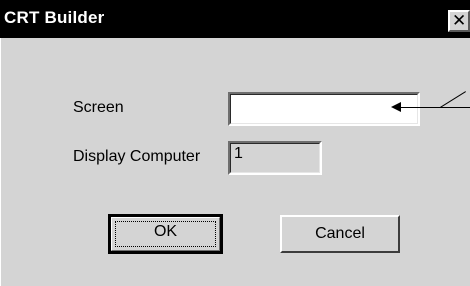 This screenshot has width=470, height=286. I want to click on ok-button-label: OK, so click(165, 231).